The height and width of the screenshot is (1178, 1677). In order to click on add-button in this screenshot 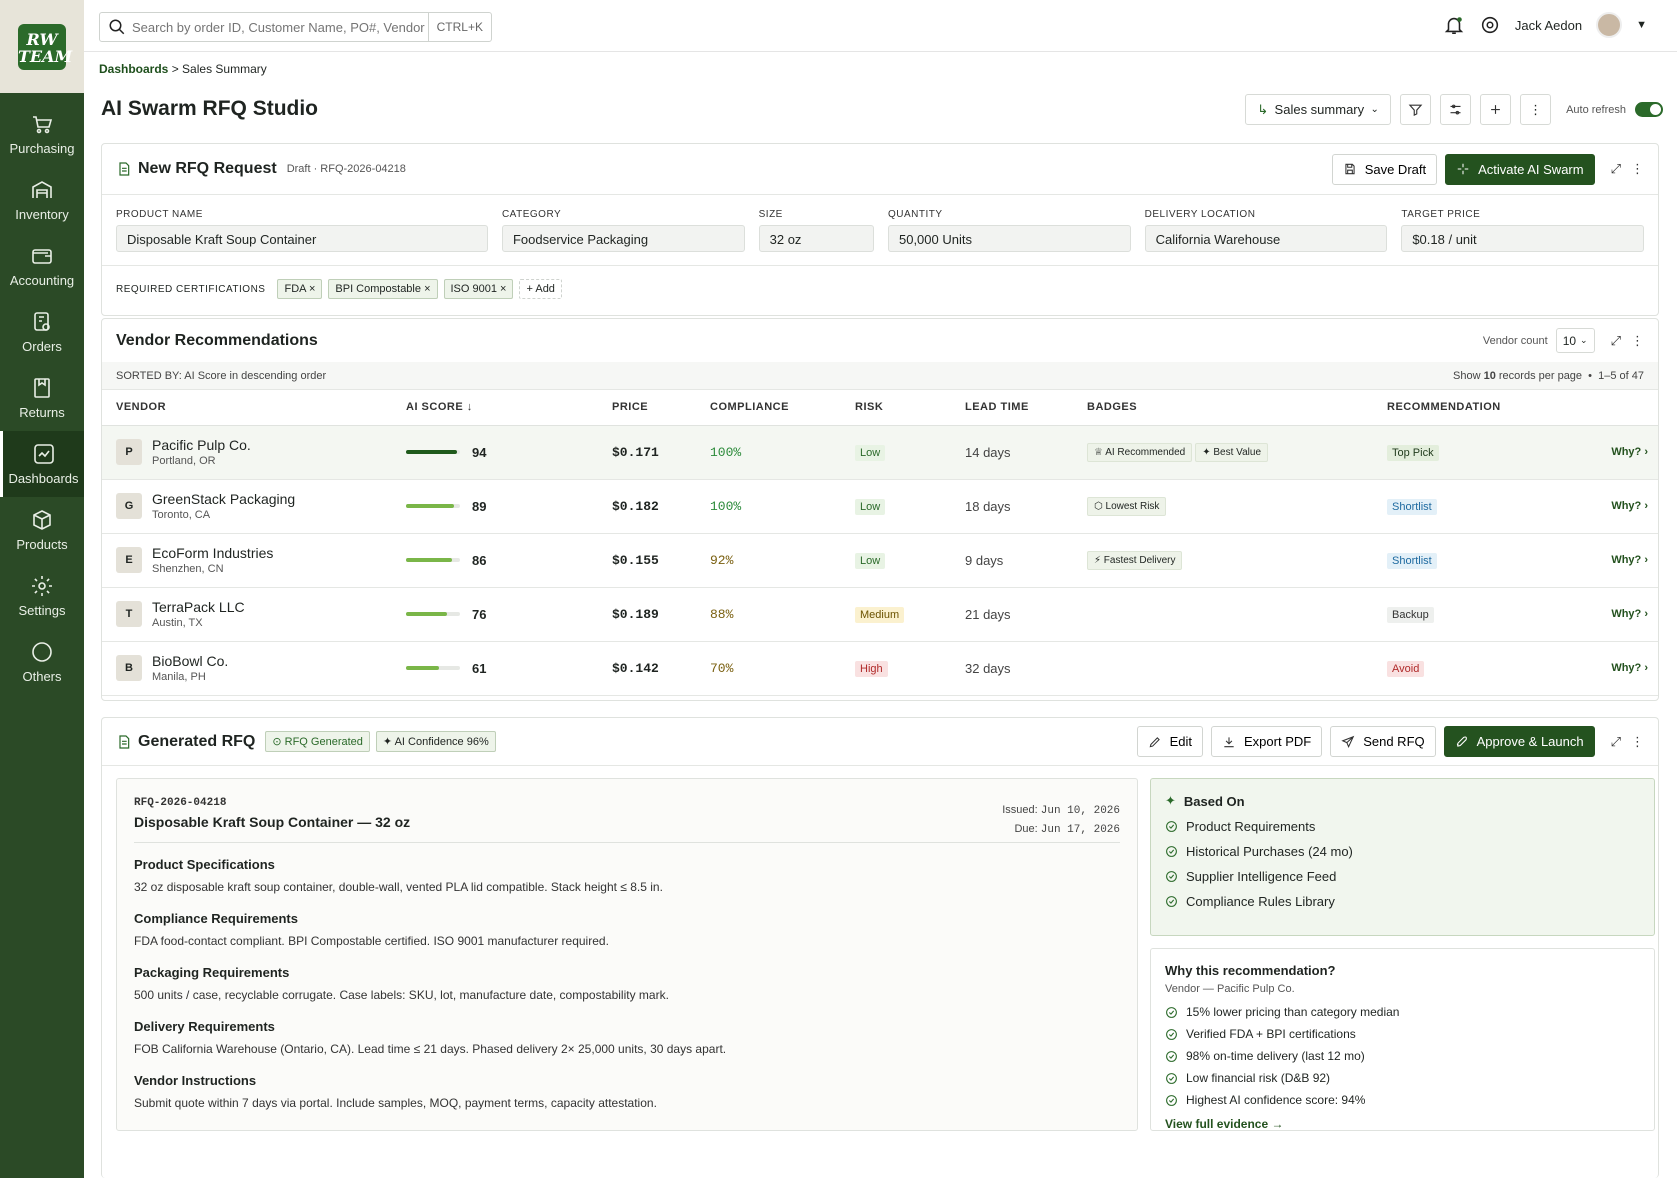, I will do `click(1496, 109)`.